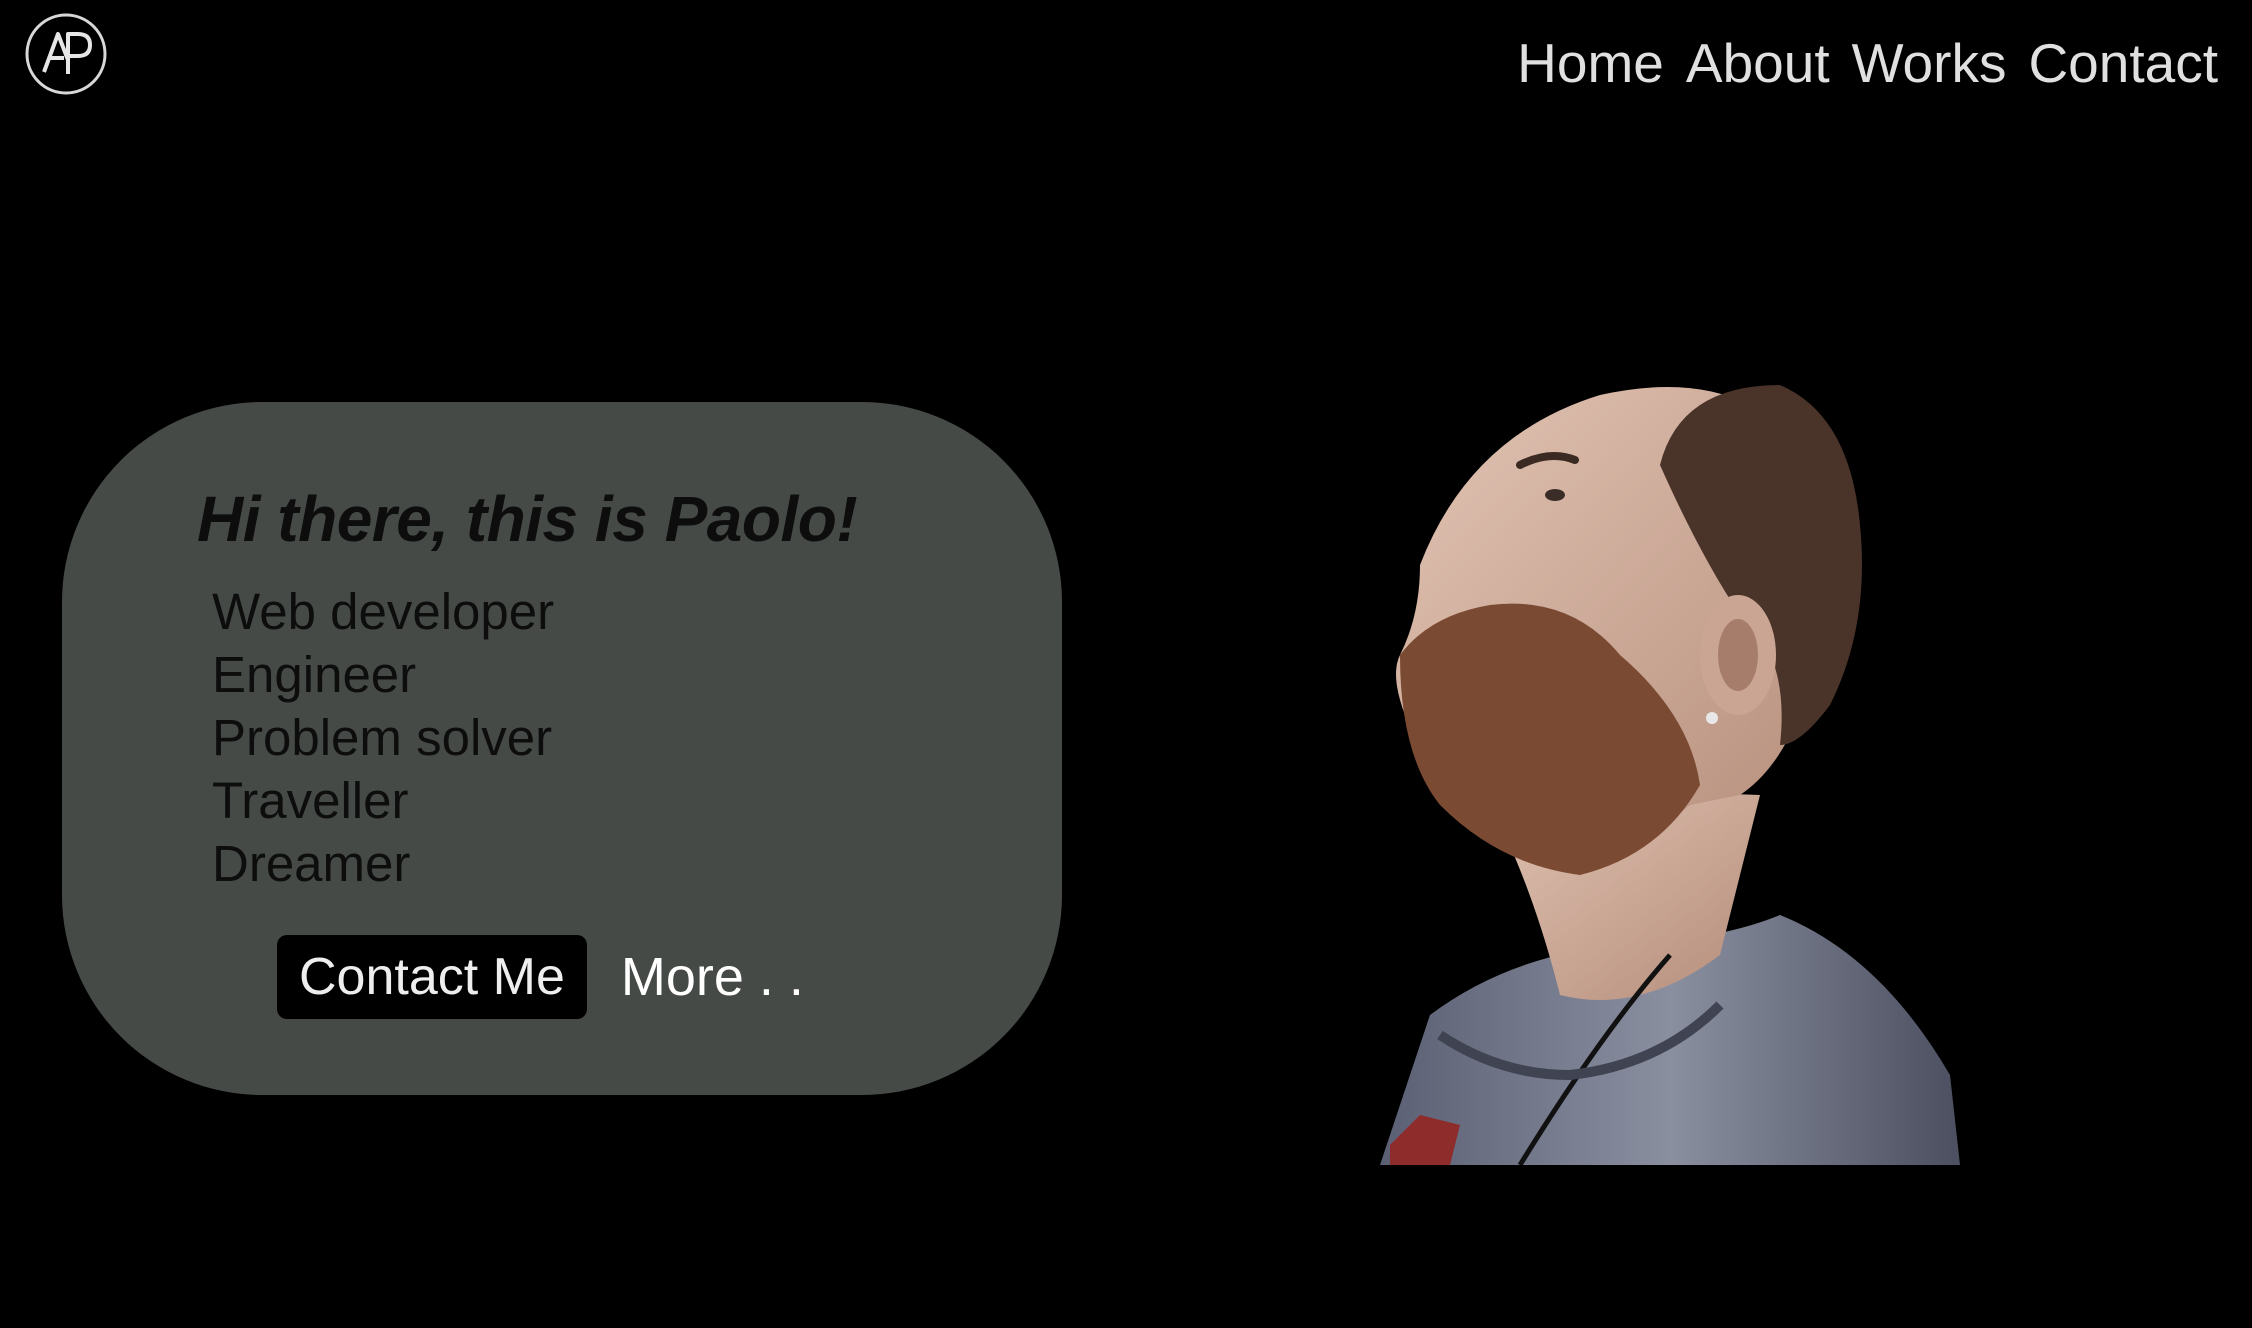  I want to click on role-item: Engineer, so click(314, 674).